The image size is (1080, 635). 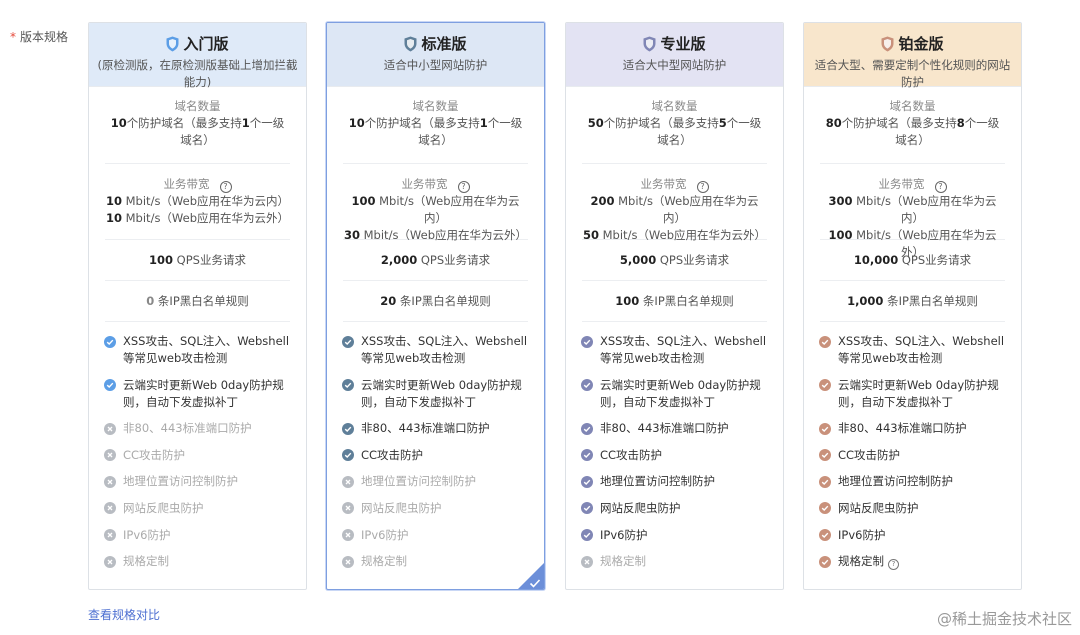 What do you see at coordinates (683, 44) in the screenshot?
I see `plan-title: 专业版` at bounding box center [683, 44].